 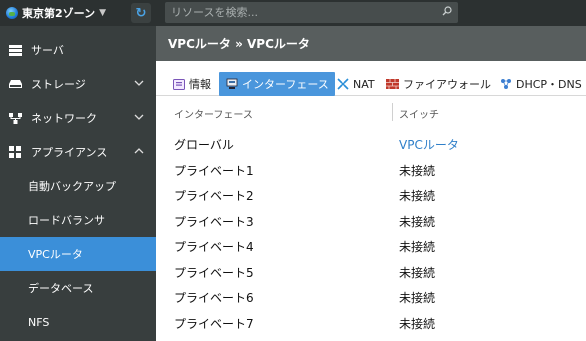 I want to click on interface-cell: プライベート6, so click(x=214, y=298).